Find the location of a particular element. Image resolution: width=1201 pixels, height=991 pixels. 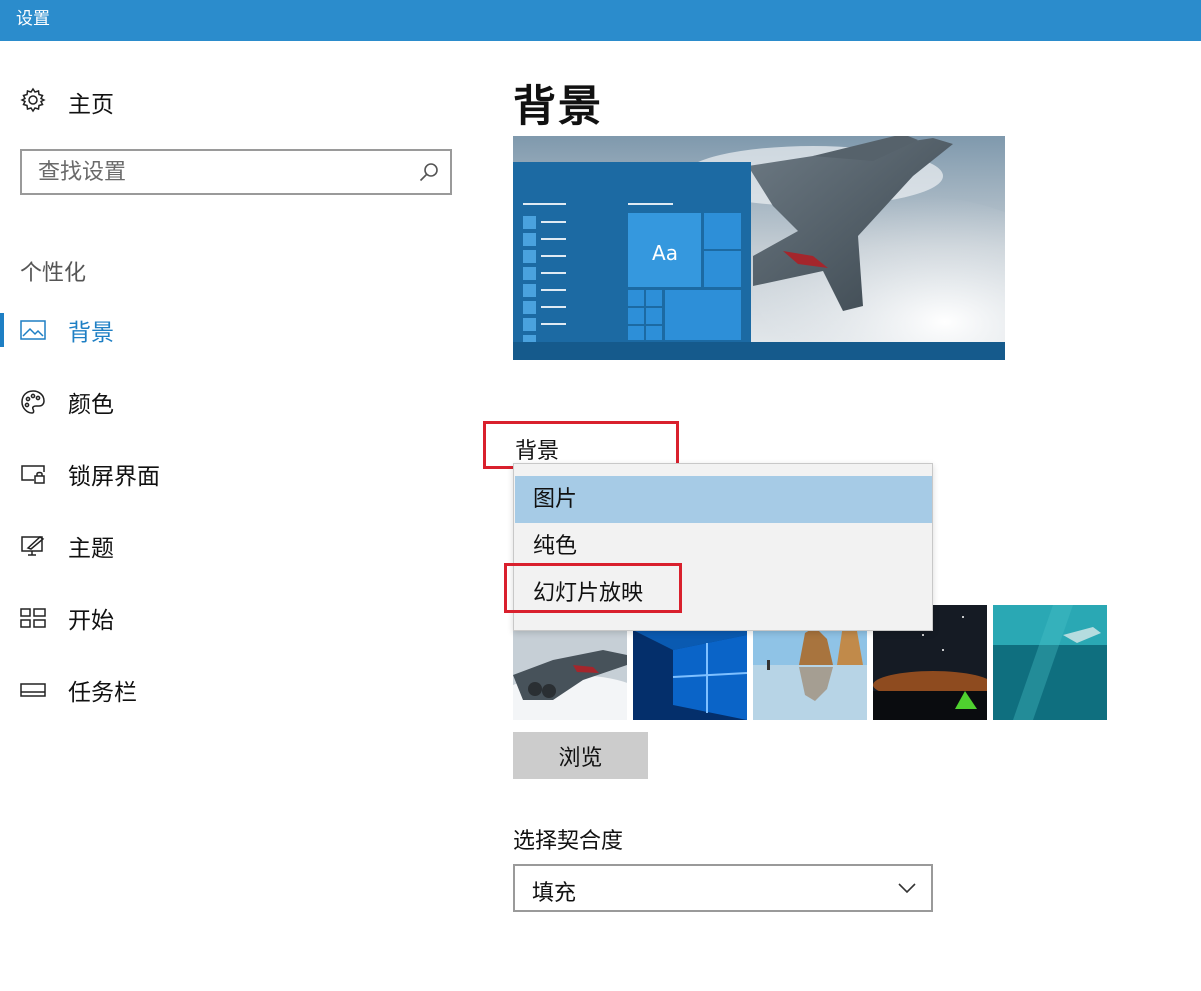

window-title: 设置 is located at coordinates (33, 19).